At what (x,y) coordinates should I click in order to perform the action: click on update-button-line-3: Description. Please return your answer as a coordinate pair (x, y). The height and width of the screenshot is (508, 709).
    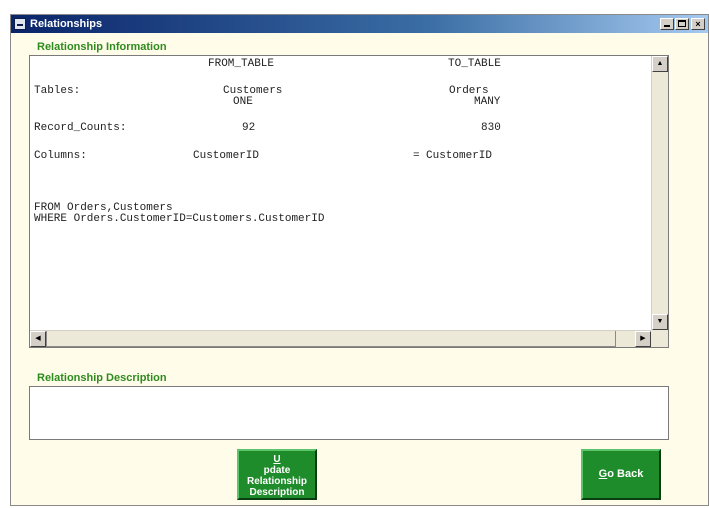
    Looking at the image, I should click on (277, 492).